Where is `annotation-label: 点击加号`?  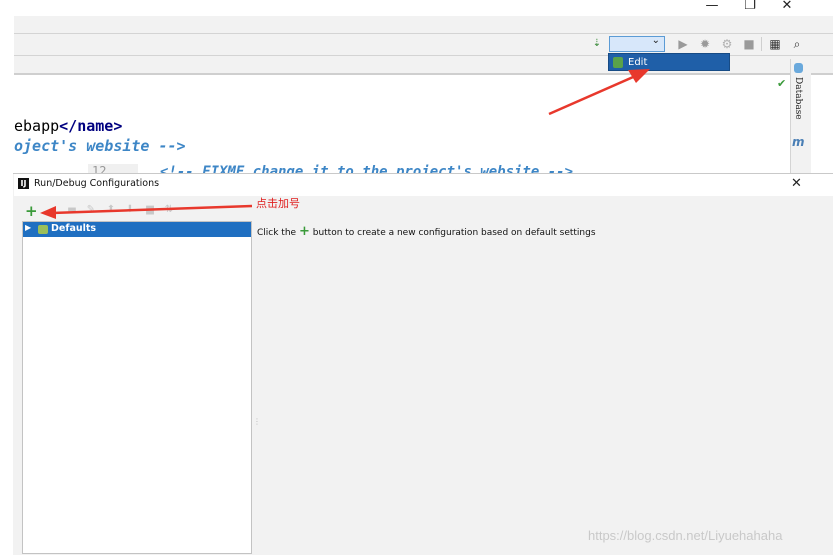 annotation-label: 点击加号 is located at coordinates (278, 203).